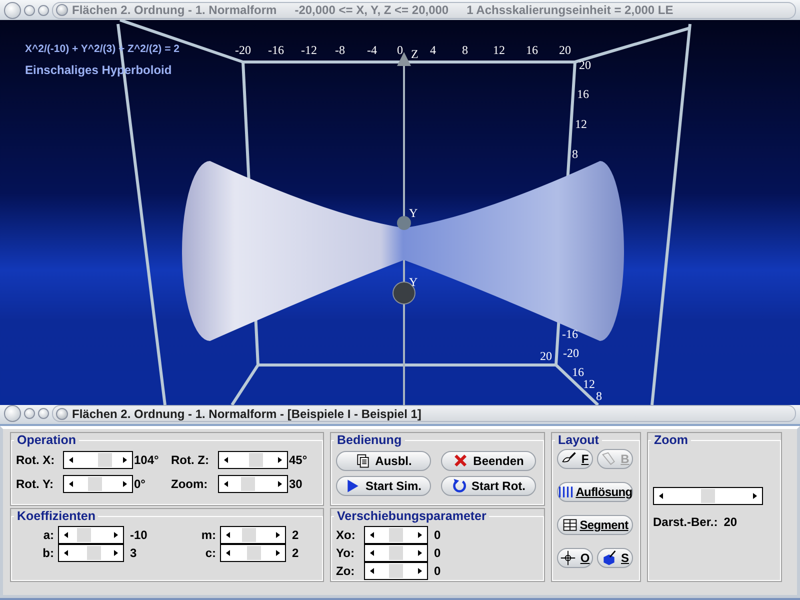 This screenshot has width=800, height=600. Describe the element at coordinates (296, 535) in the screenshot. I see `slider-value: 2` at that location.